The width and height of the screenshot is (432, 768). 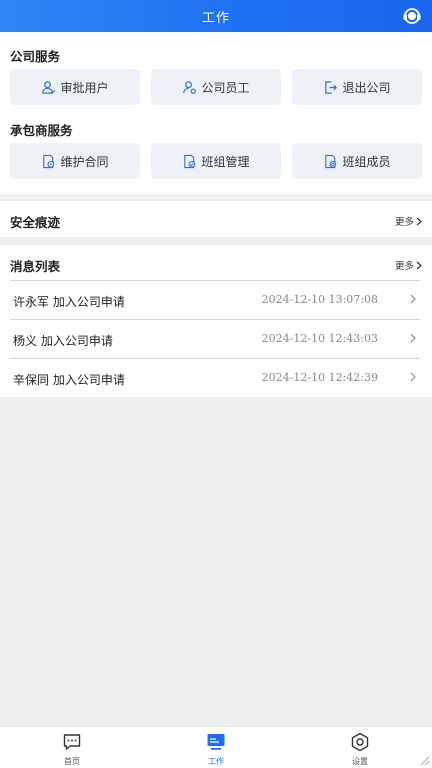 I want to click on tab-home-label: 首页, so click(x=72, y=761).